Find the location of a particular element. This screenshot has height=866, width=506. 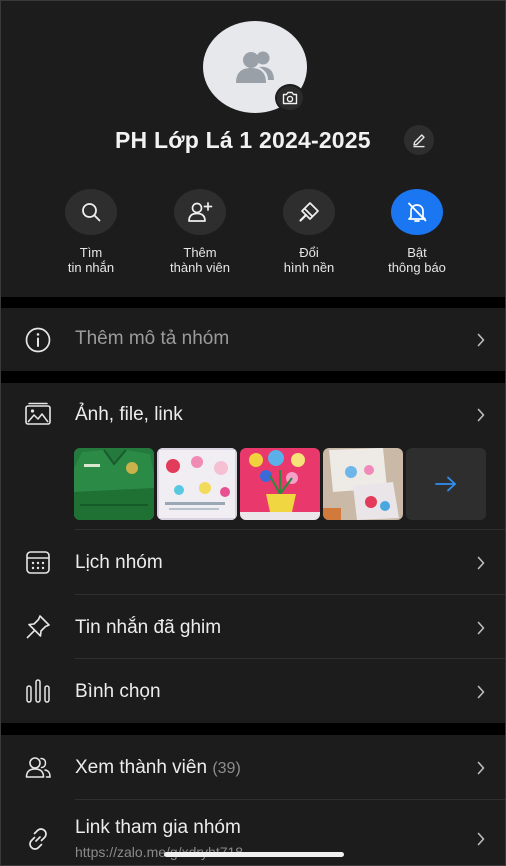

pin-icon is located at coordinates (38, 627).